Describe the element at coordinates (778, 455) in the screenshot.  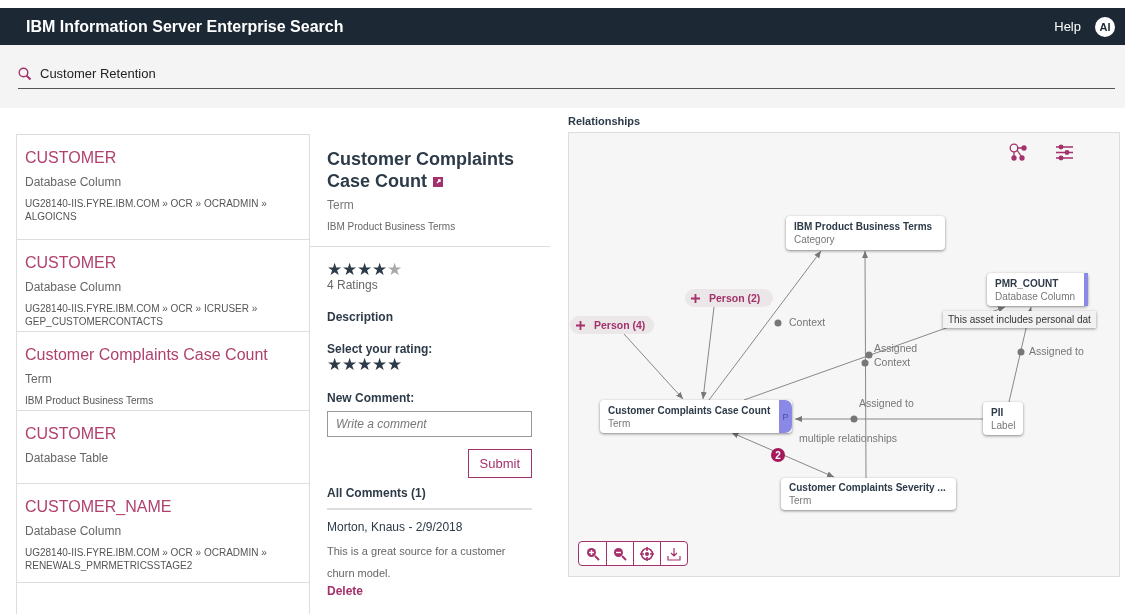
I see `count-badge: 2` at that location.